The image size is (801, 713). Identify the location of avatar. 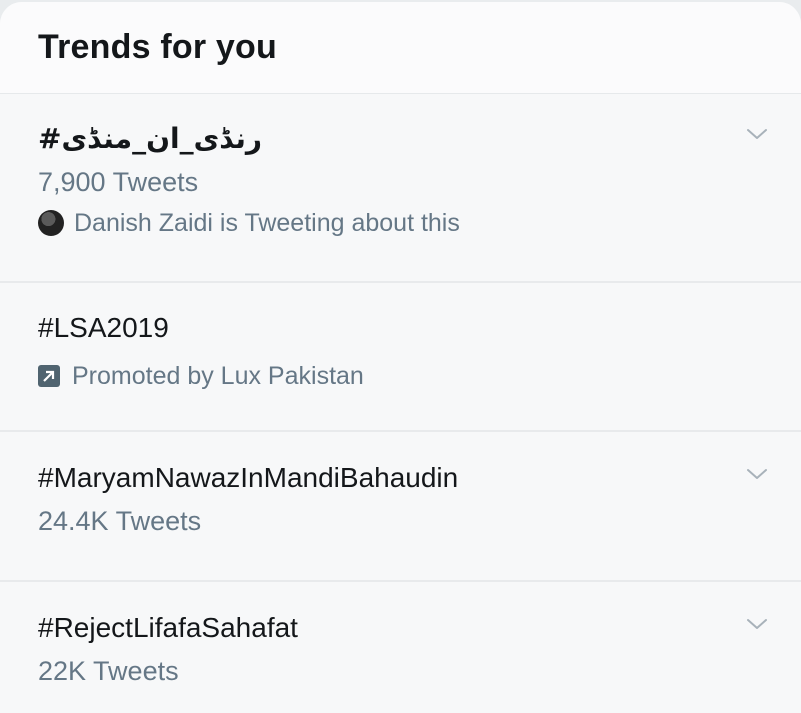
(51, 223).